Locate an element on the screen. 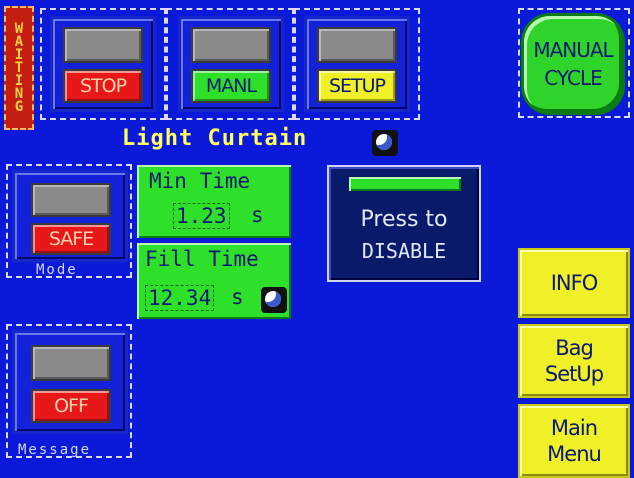  fill-time-unit: s is located at coordinates (237, 297).